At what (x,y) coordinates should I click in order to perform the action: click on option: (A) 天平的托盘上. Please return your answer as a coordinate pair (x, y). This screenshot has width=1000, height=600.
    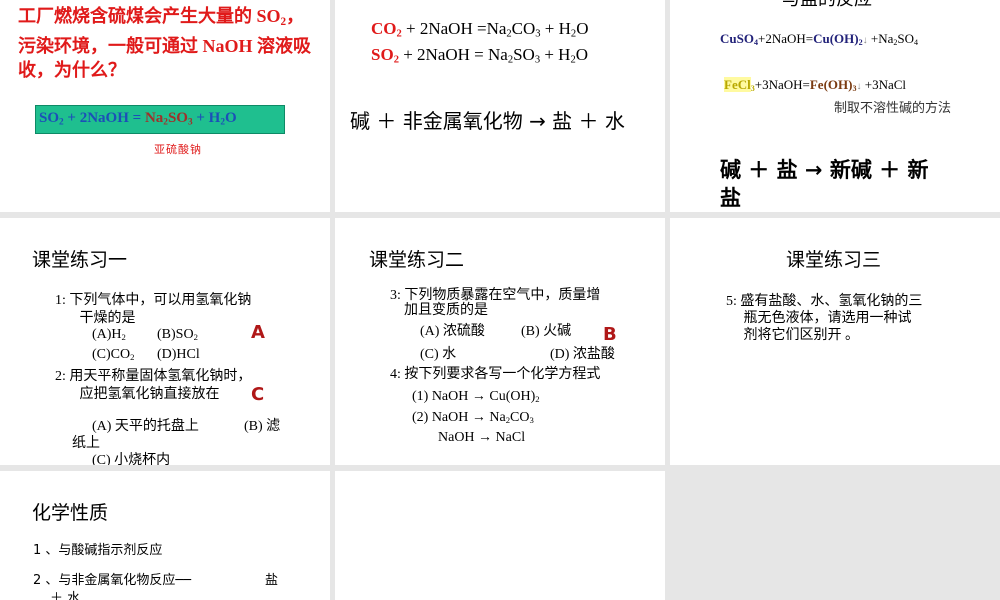
    Looking at the image, I should click on (145, 426).